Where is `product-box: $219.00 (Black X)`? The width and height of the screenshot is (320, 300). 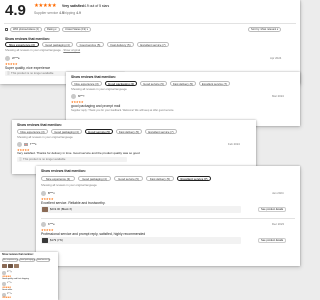 product-box: $219.00 (Black X) is located at coordinates (141, 209).